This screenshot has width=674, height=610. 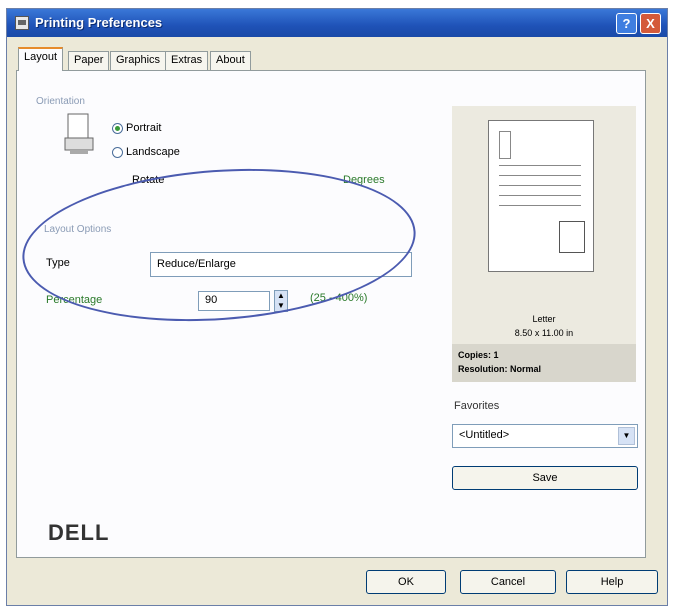 What do you see at coordinates (187, 60) in the screenshot?
I see `tab-extras: Extras` at bounding box center [187, 60].